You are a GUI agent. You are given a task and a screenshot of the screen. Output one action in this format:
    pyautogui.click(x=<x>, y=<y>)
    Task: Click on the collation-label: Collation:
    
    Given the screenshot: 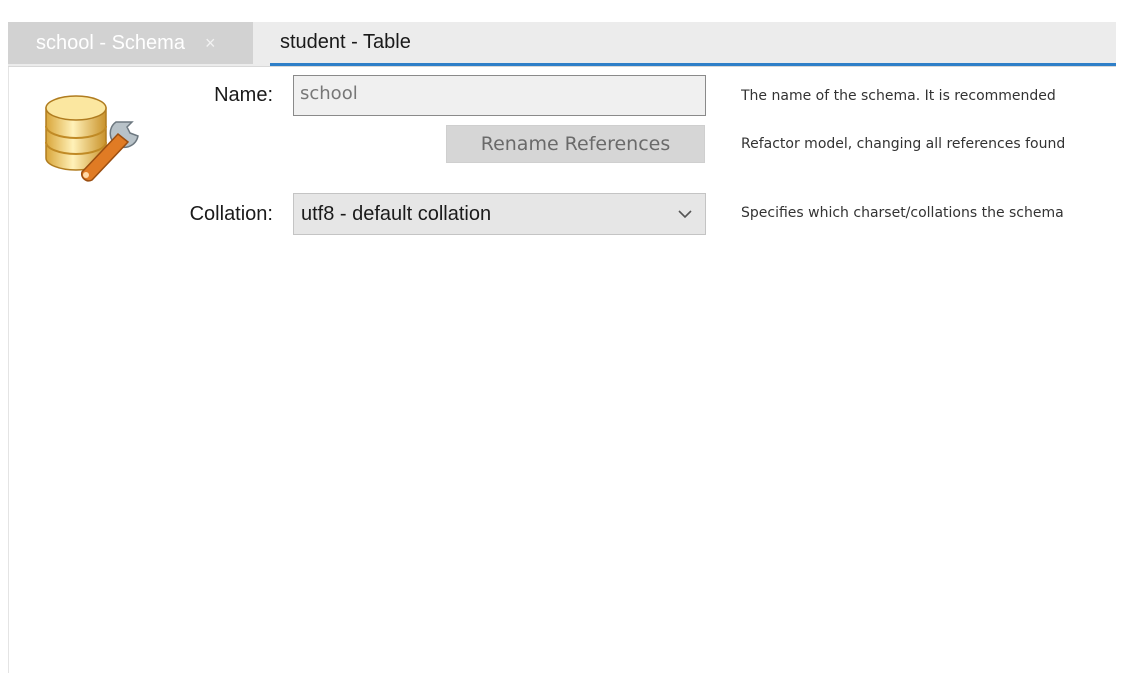 What is the action you would take?
    pyautogui.click(x=231, y=214)
    